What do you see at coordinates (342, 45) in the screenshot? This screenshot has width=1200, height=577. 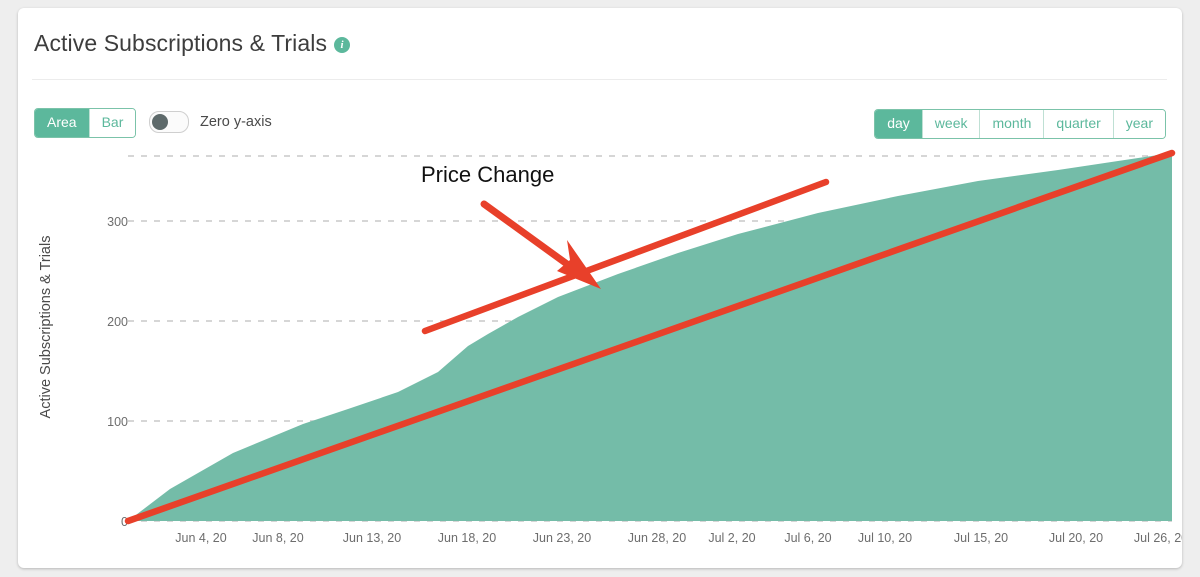 I see `info-icon: i` at bounding box center [342, 45].